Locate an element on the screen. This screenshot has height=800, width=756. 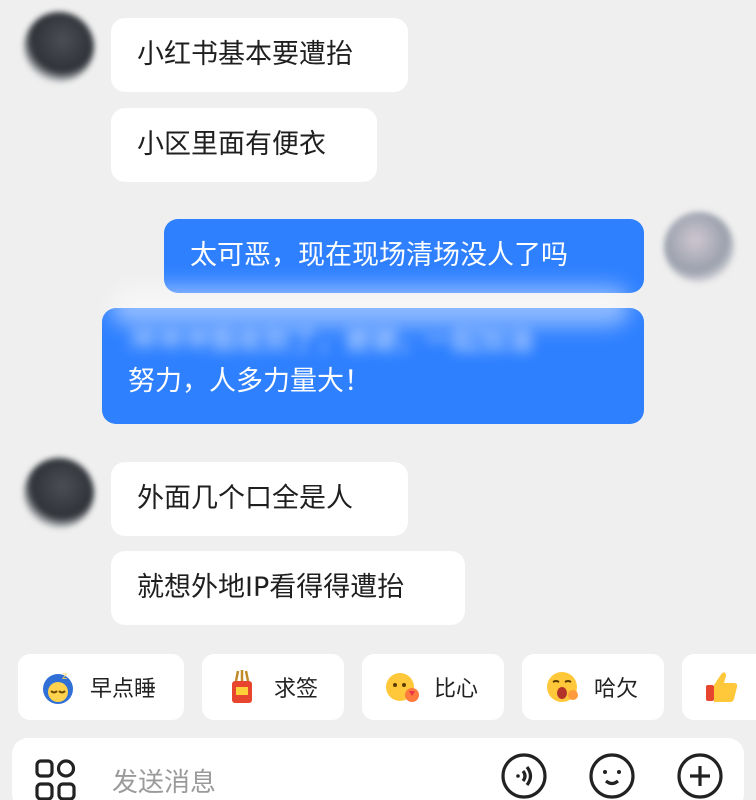
quick-reply-chip: 比心 is located at coordinates (433, 687).